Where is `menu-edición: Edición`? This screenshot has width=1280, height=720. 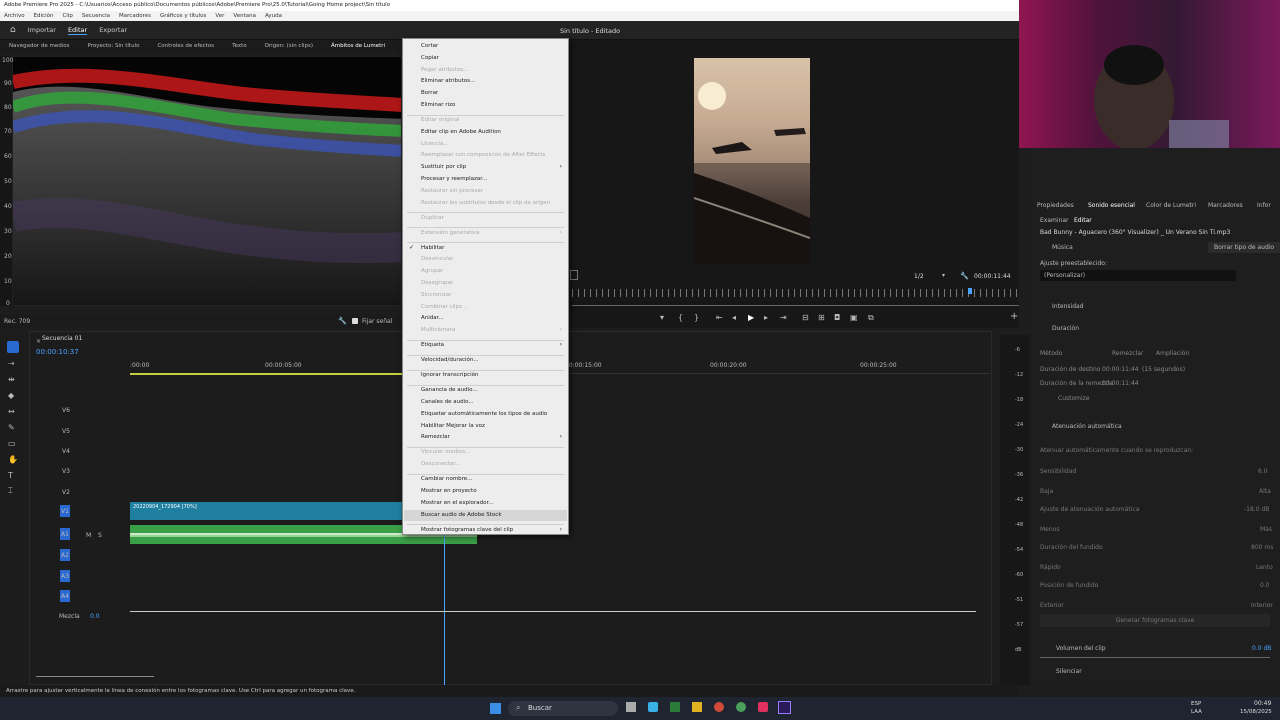 menu-edición: Edición is located at coordinates (44, 16).